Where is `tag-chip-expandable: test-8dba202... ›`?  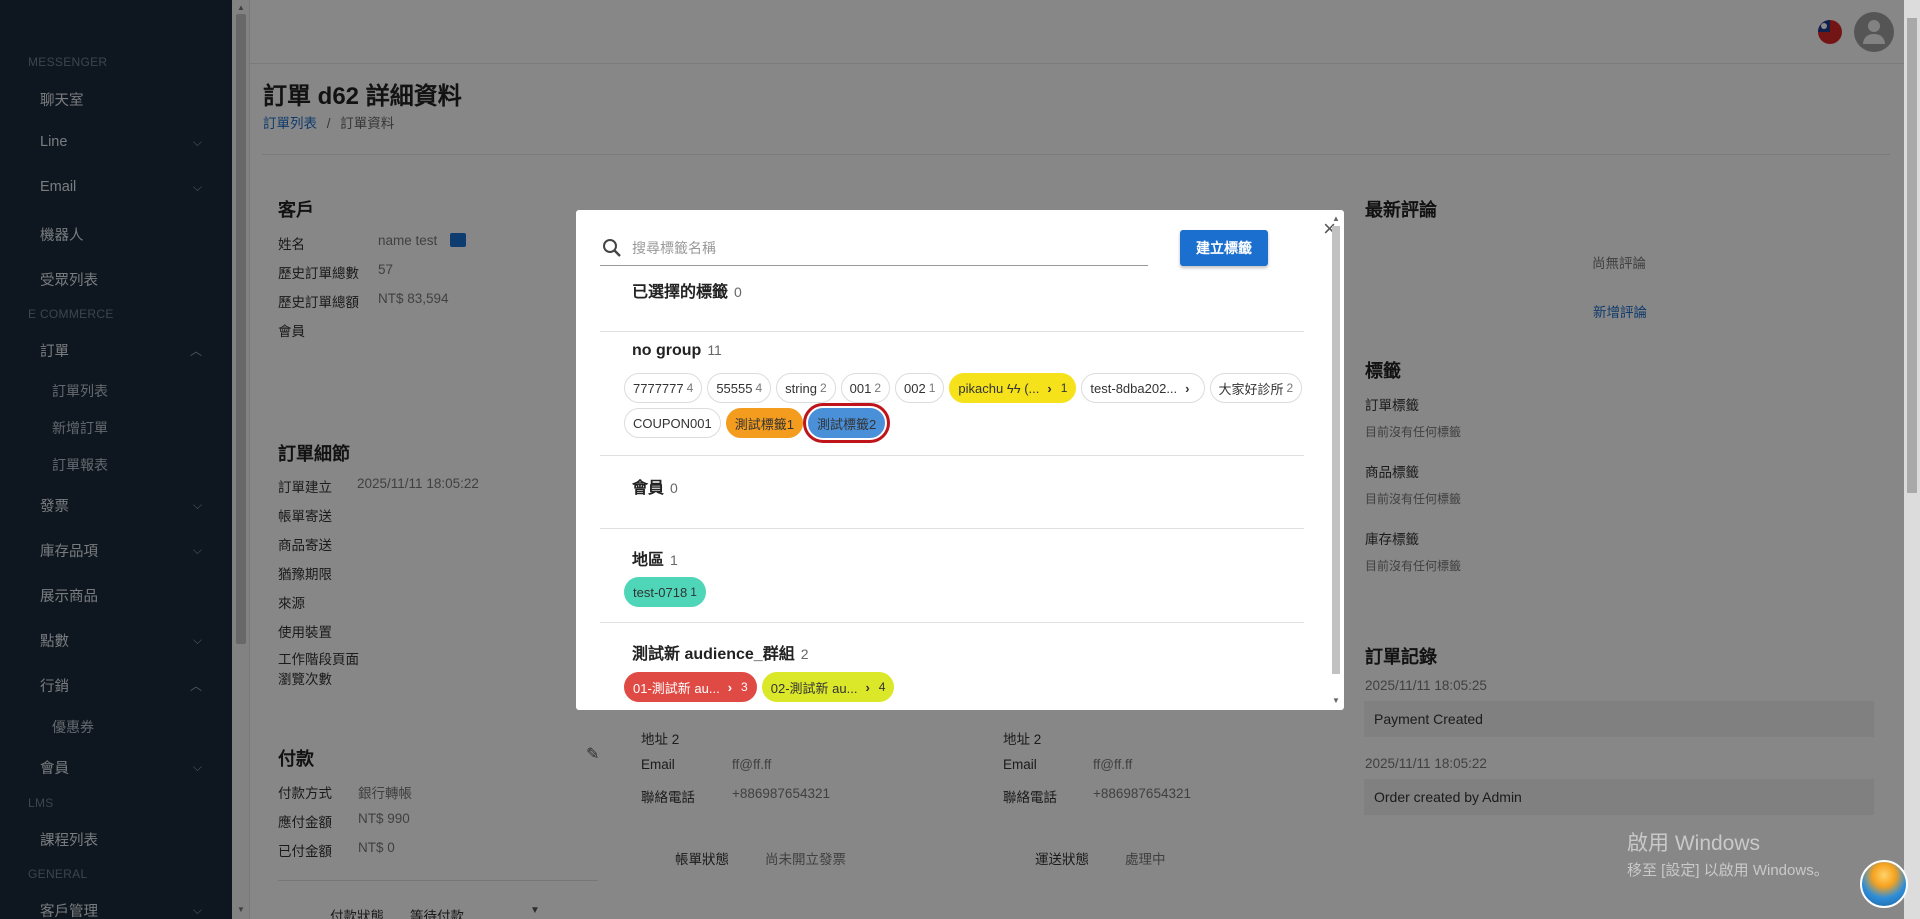 tag-chip-expandable: test-8dba202... › is located at coordinates (1143, 388).